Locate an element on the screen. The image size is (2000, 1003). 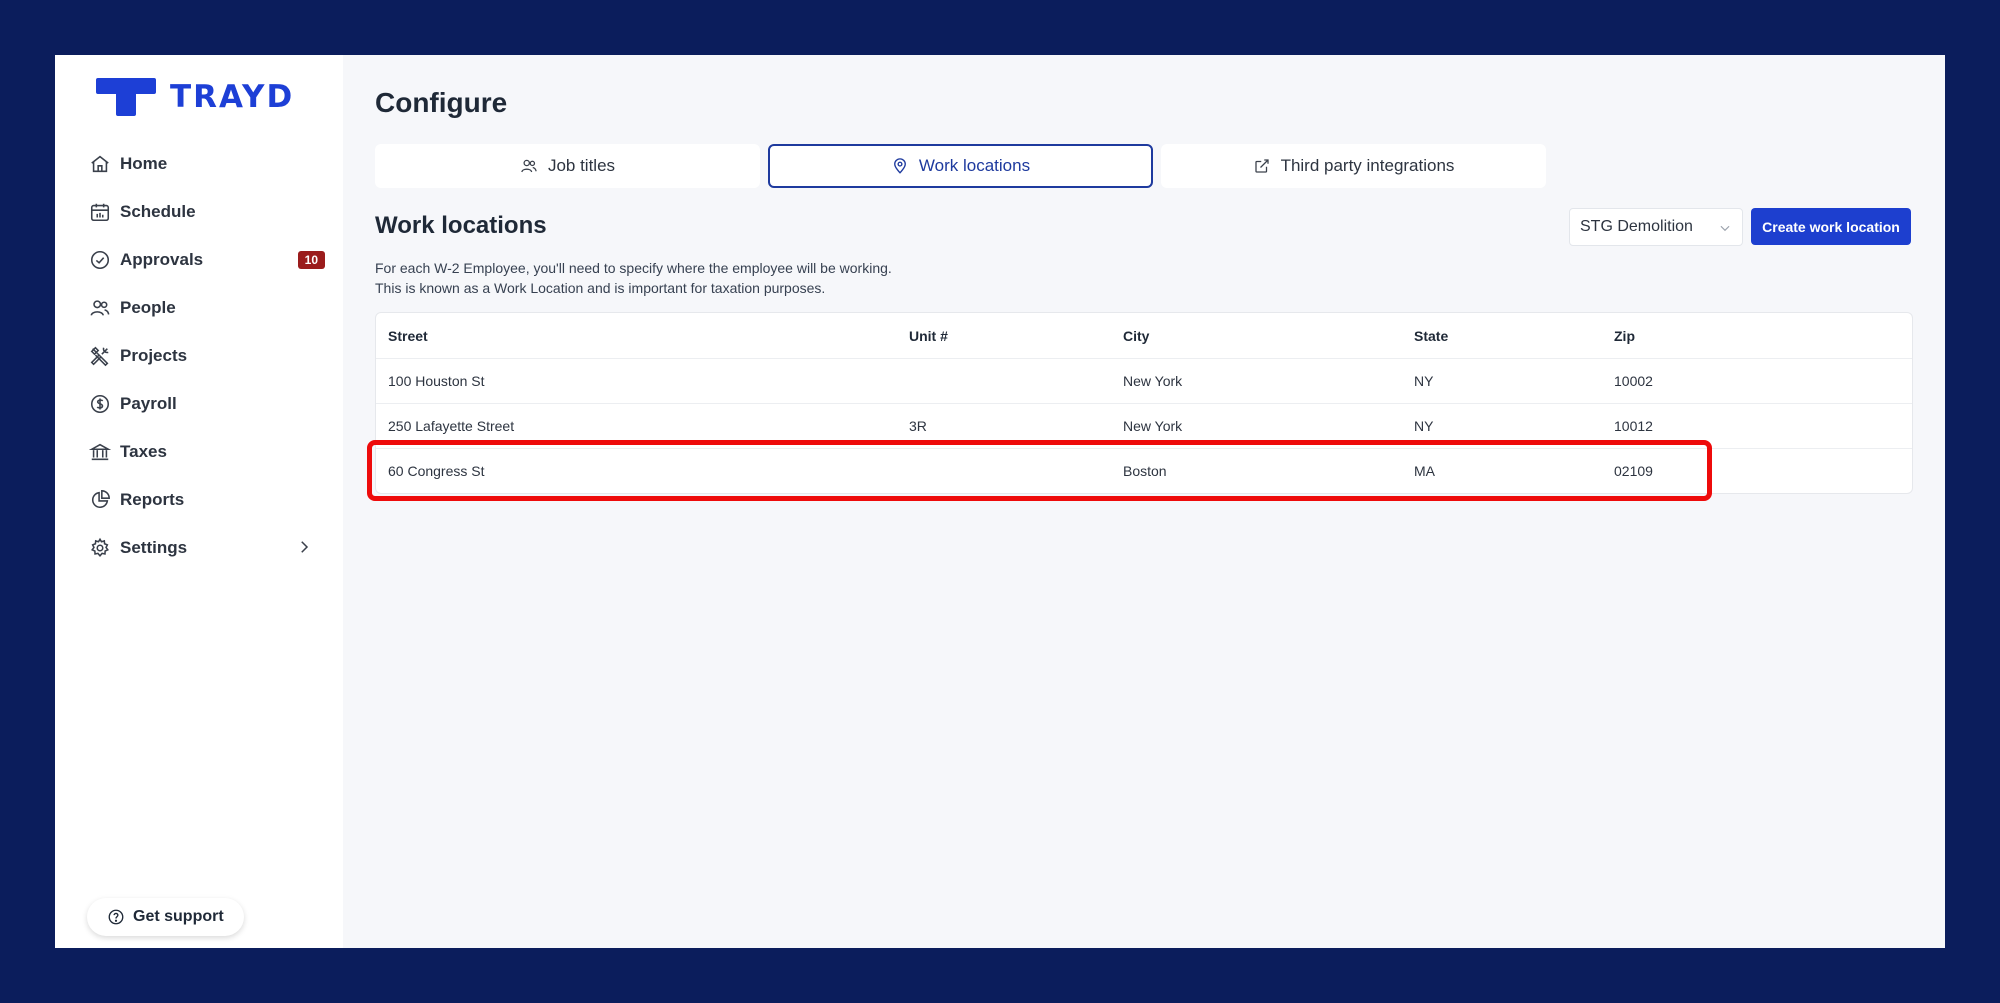
tab-job-titles: Job titles is located at coordinates (567, 166).